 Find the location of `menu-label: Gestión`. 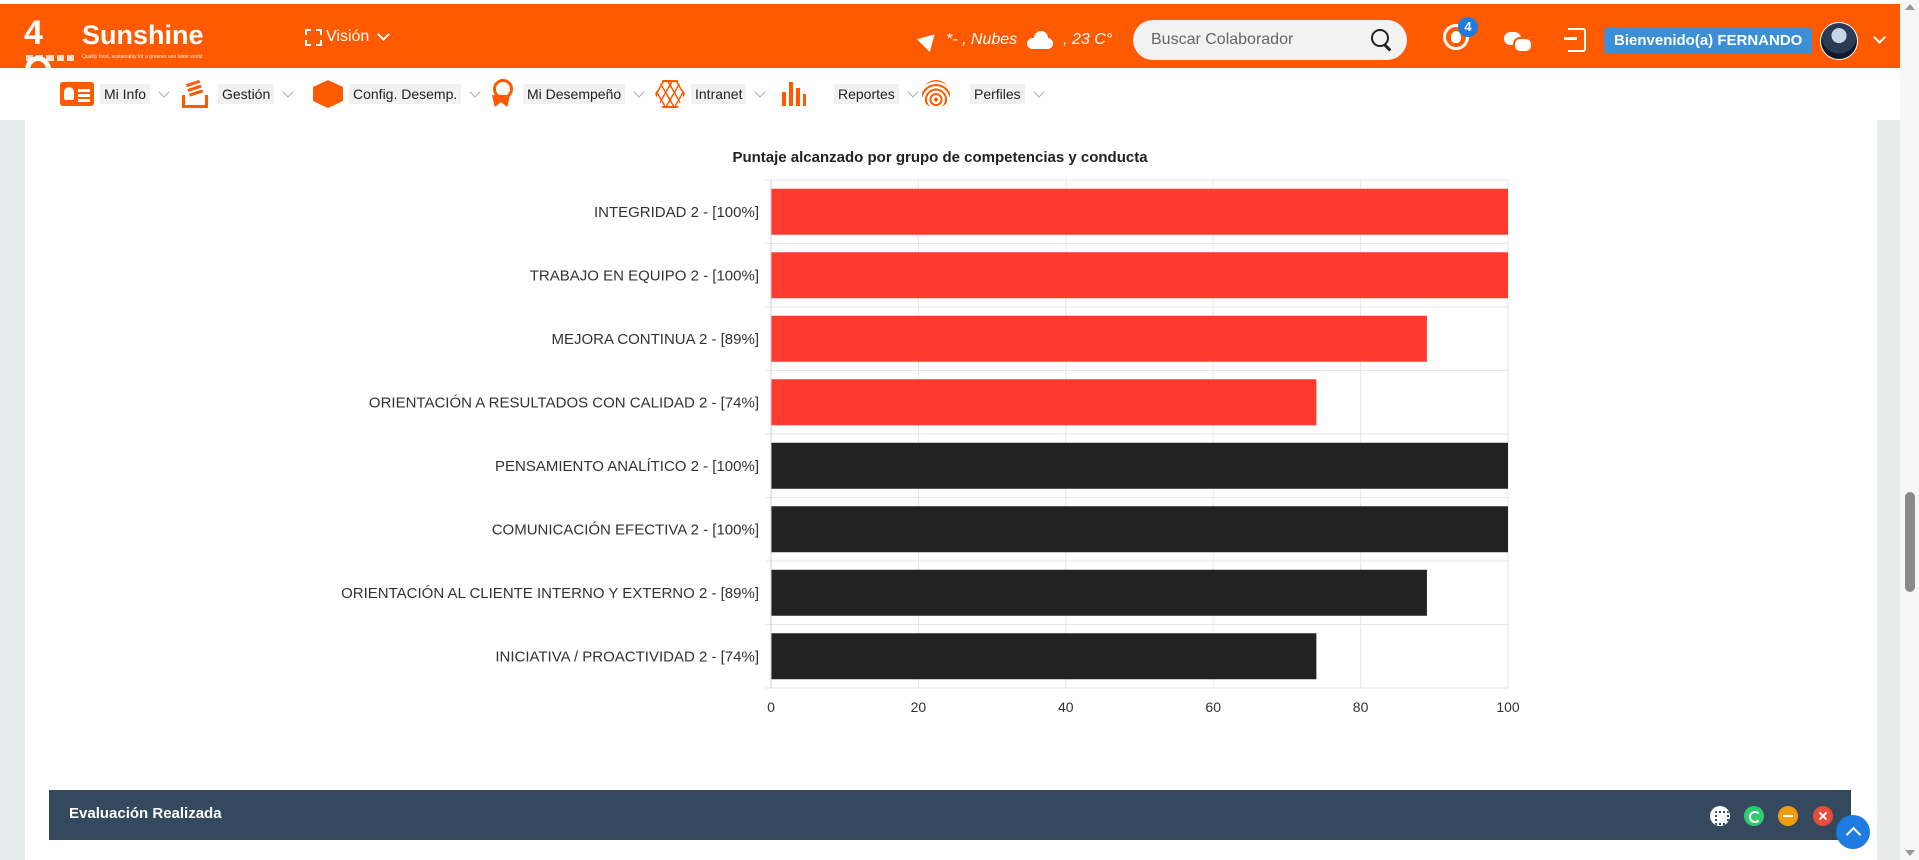

menu-label: Gestión is located at coordinates (246, 94).